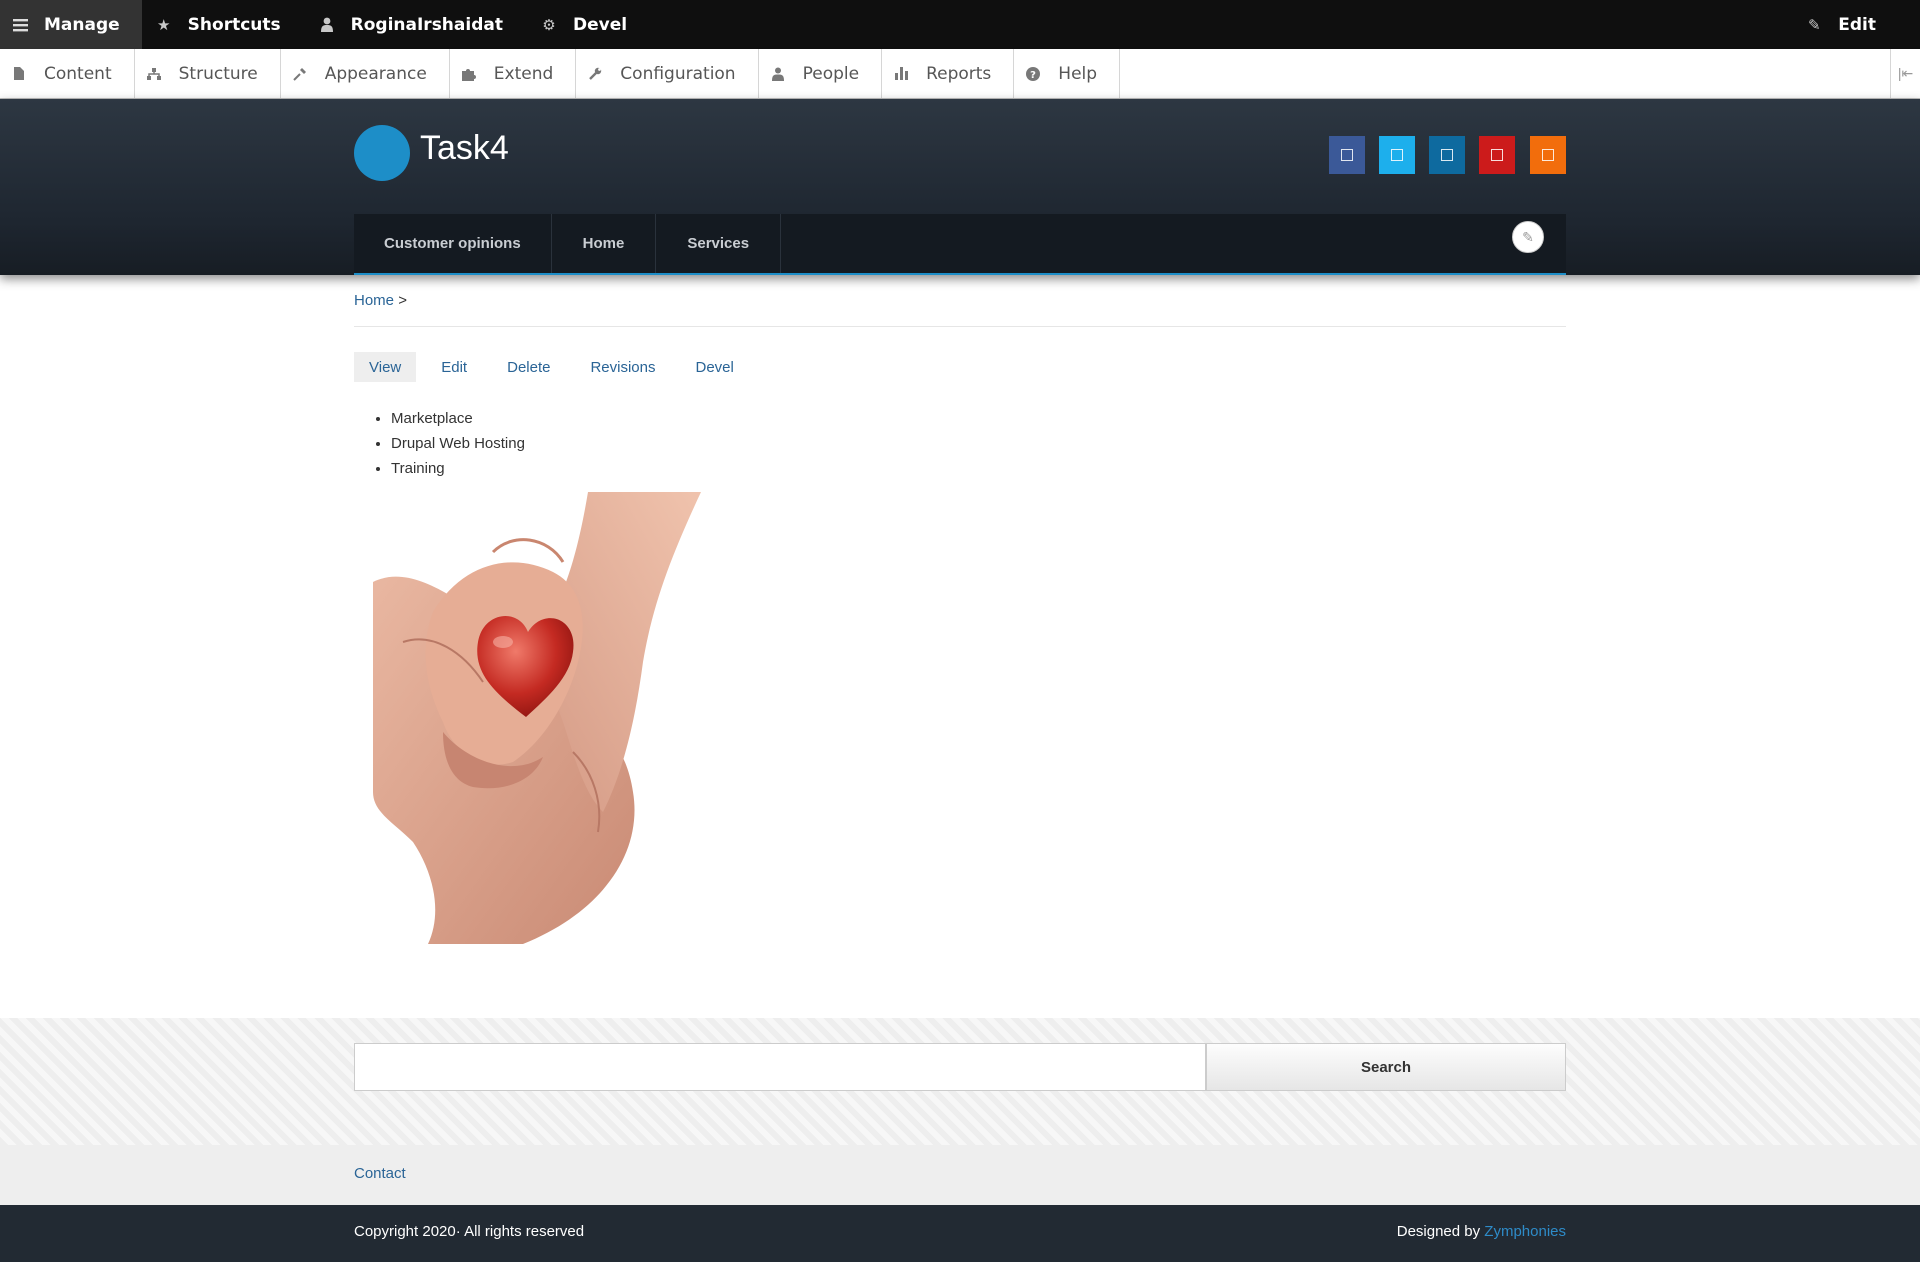 The width and height of the screenshot is (1920, 1262). I want to click on designed-by-label: Designed by, so click(1438, 1231).